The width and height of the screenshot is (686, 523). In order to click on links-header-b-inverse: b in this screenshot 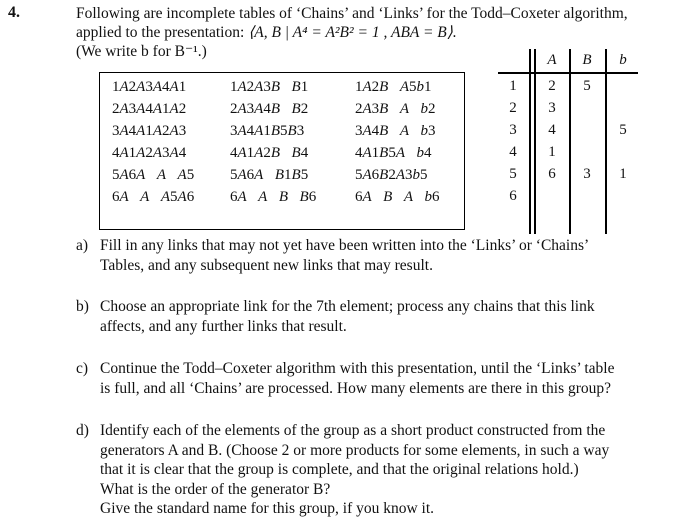, I will do `click(623, 60)`.